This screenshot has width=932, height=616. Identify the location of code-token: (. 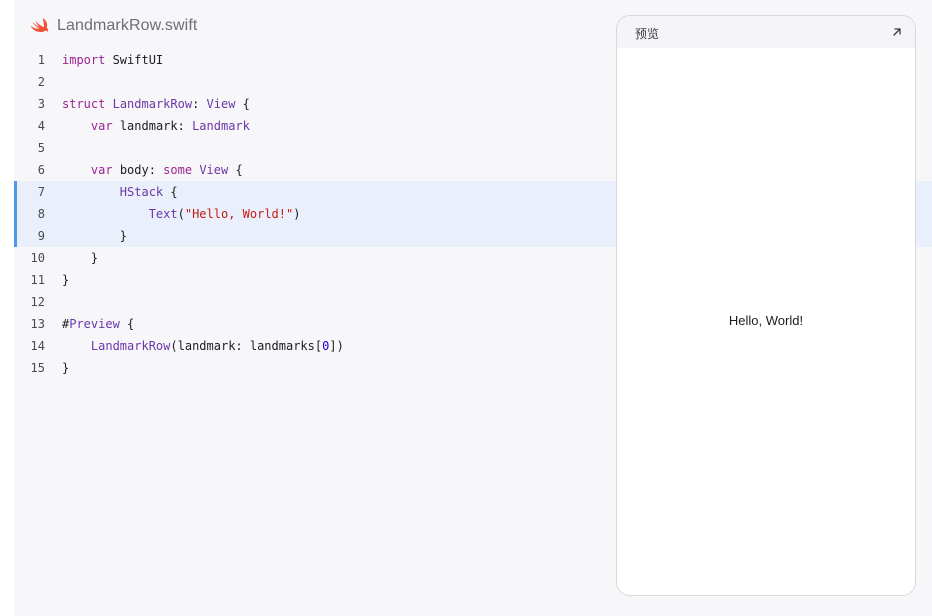
(181, 214).